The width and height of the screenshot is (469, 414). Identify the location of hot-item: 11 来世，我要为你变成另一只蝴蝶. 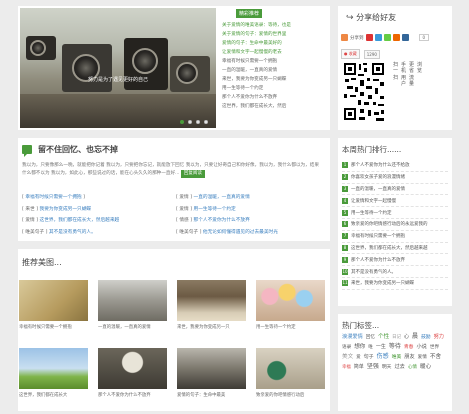
(395, 284).